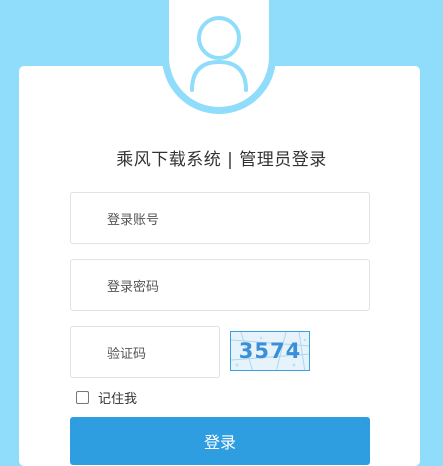  What do you see at coordinates (127, 354) in the screenshot?
I see `captcha-placeholder: 验证码` at bounding box center [127, 354].